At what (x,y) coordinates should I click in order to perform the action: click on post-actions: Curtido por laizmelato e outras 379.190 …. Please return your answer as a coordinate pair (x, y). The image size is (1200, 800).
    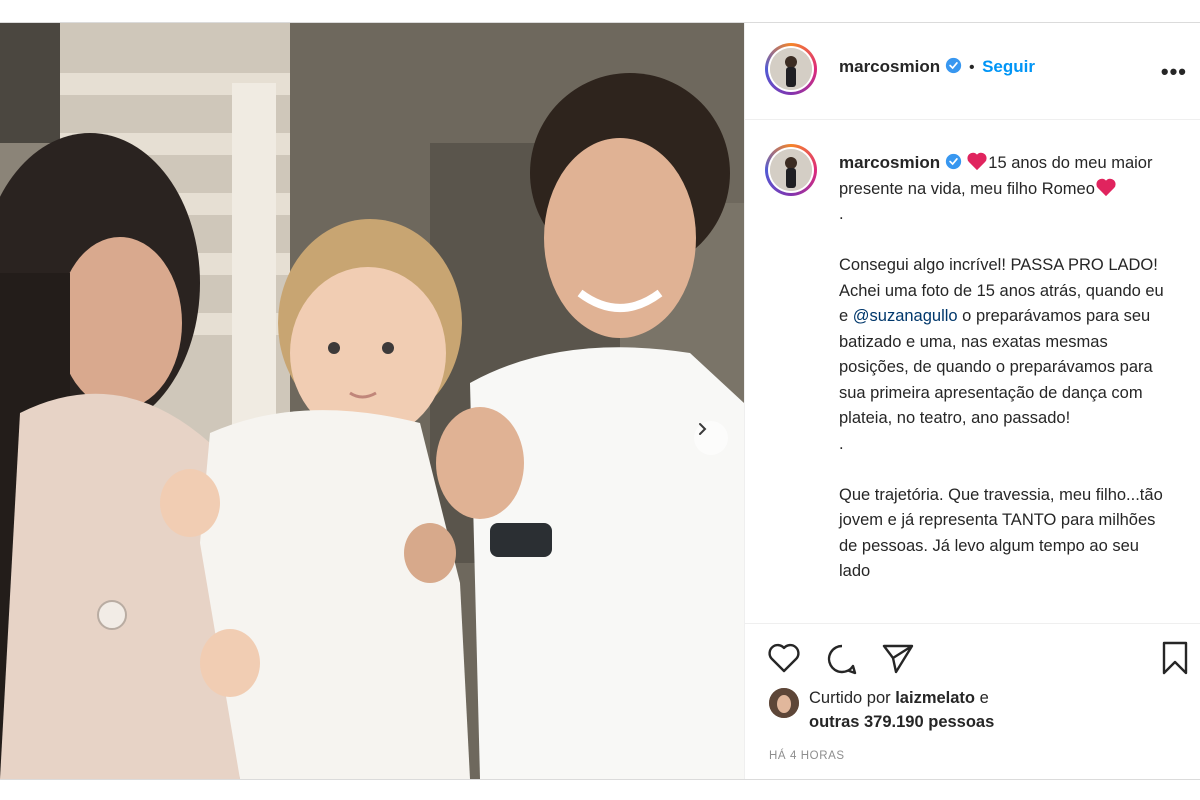
    Looking at the image, I should click on (972, 701).